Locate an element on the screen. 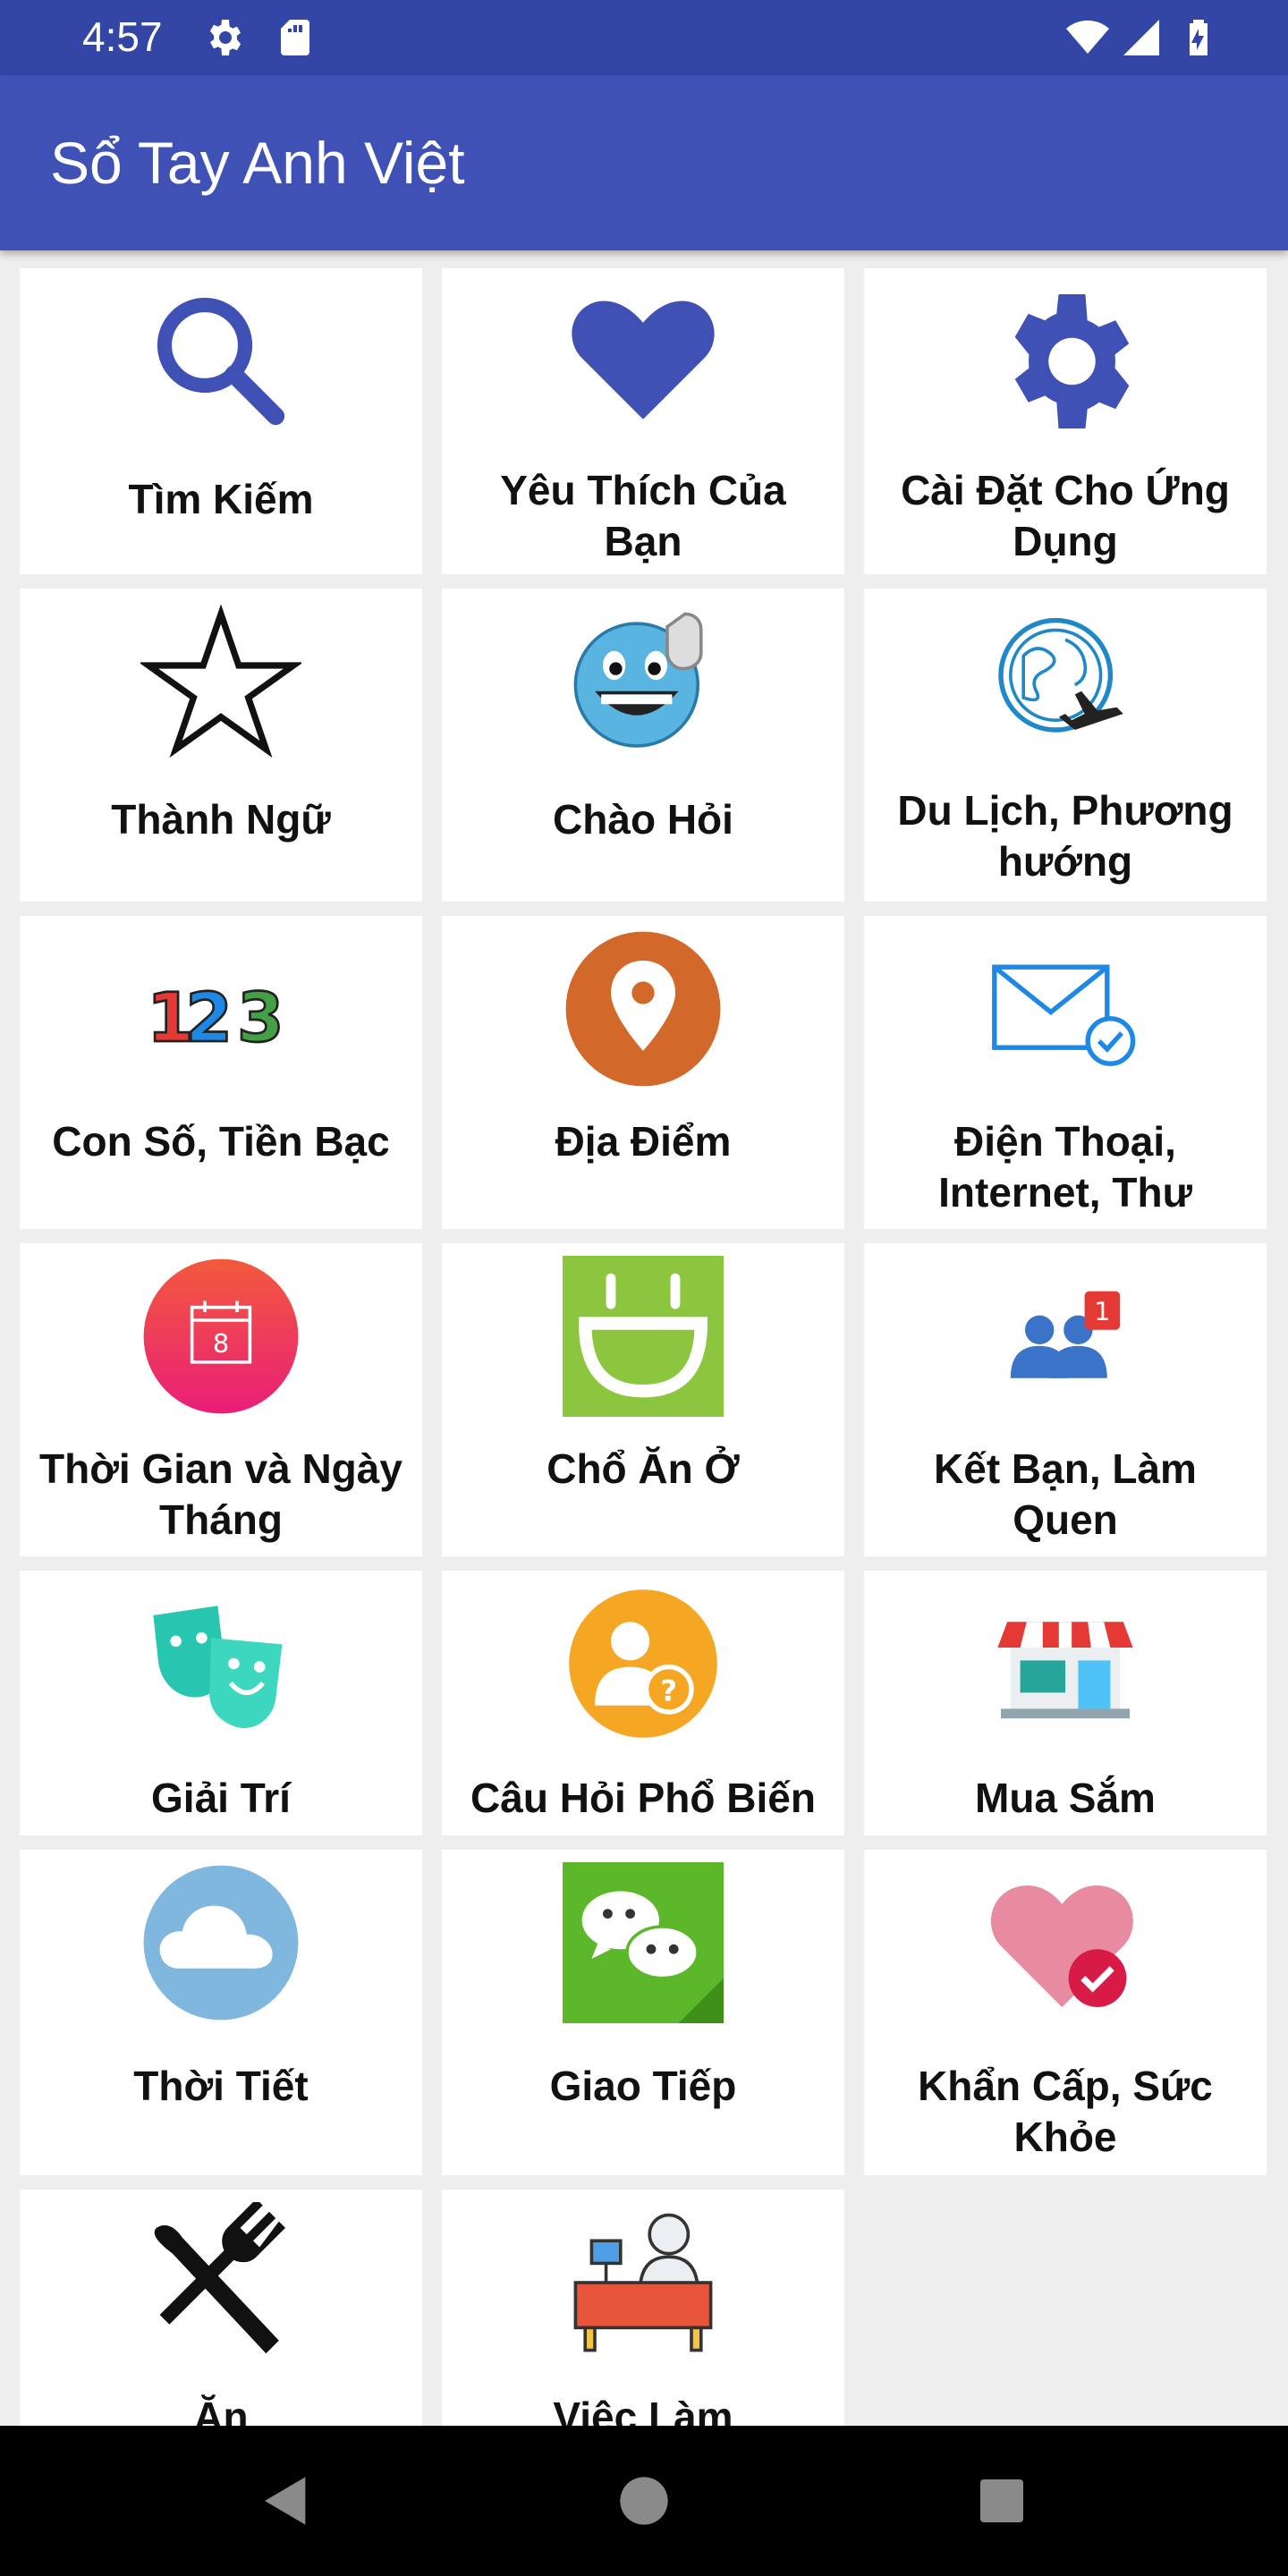 This screenshot has height=2576, width=1288. tile-label: Cài Đặt Cho Ứng Dụng is located at coordinates (1065, 515).